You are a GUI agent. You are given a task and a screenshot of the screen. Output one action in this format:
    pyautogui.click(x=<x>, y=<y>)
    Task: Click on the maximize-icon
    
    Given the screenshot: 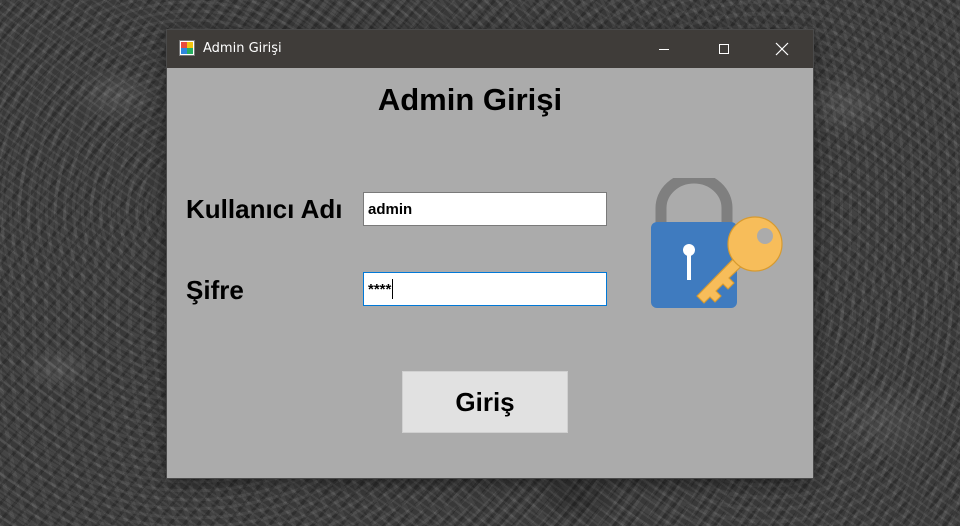 What is the action you would take?
    pyautogui.click(x=724, y=49)
    